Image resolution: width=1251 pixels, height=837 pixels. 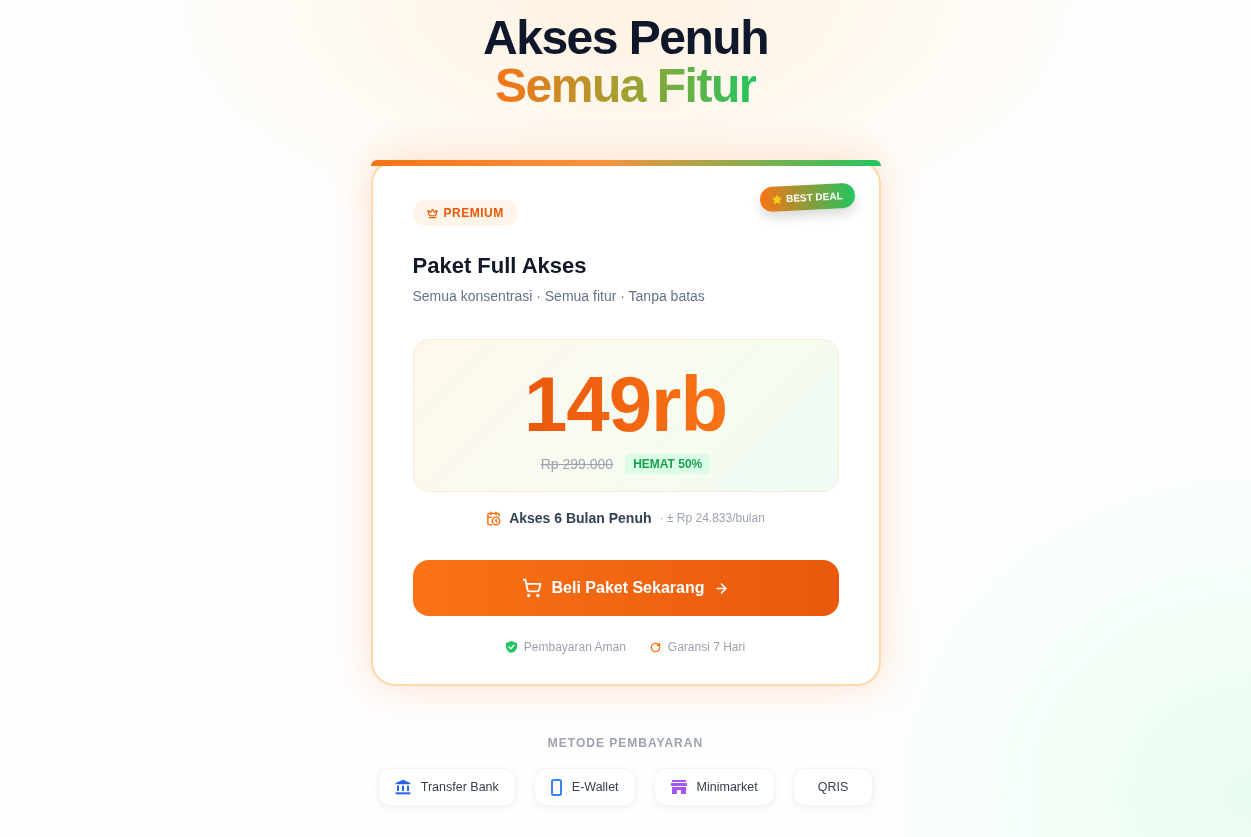 What do you see at coordinates (712, 518) in the screenshot?
I see `monthly-price: · ± Rp 24.833/bulan` at bounding box center [712, 518].